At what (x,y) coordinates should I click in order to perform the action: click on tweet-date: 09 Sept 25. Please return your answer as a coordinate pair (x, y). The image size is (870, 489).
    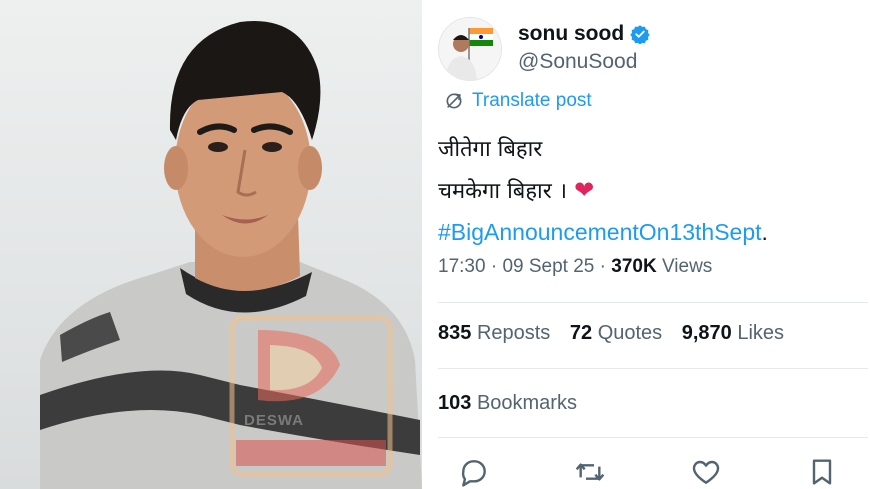
    Looking at the image, I should click on (548, 266).